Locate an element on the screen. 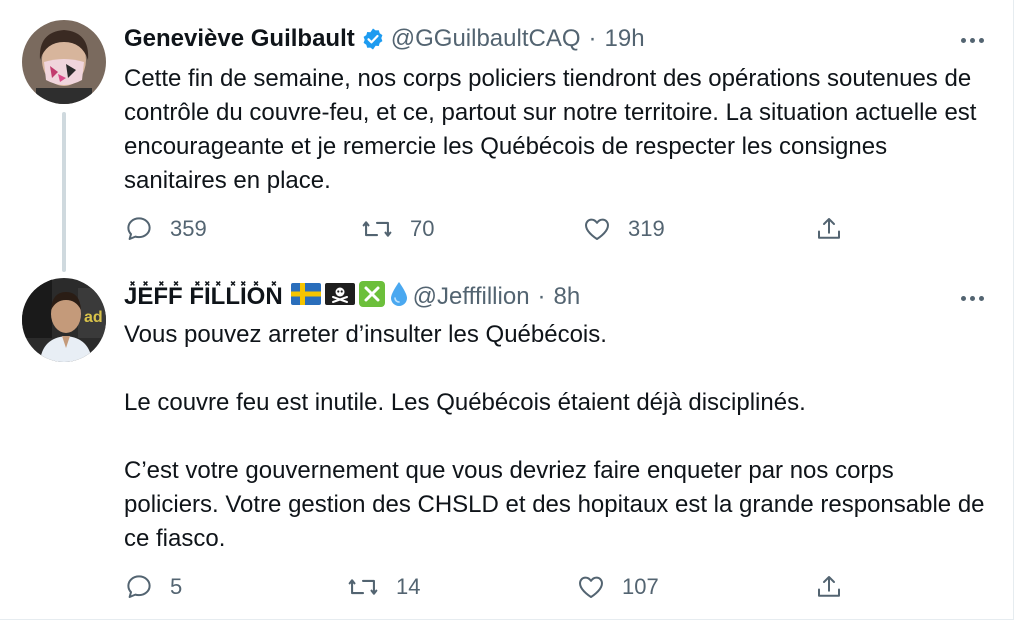 This screenshot has height=622, width=1018. like-button: 319 is located at coordinates (623, 229).